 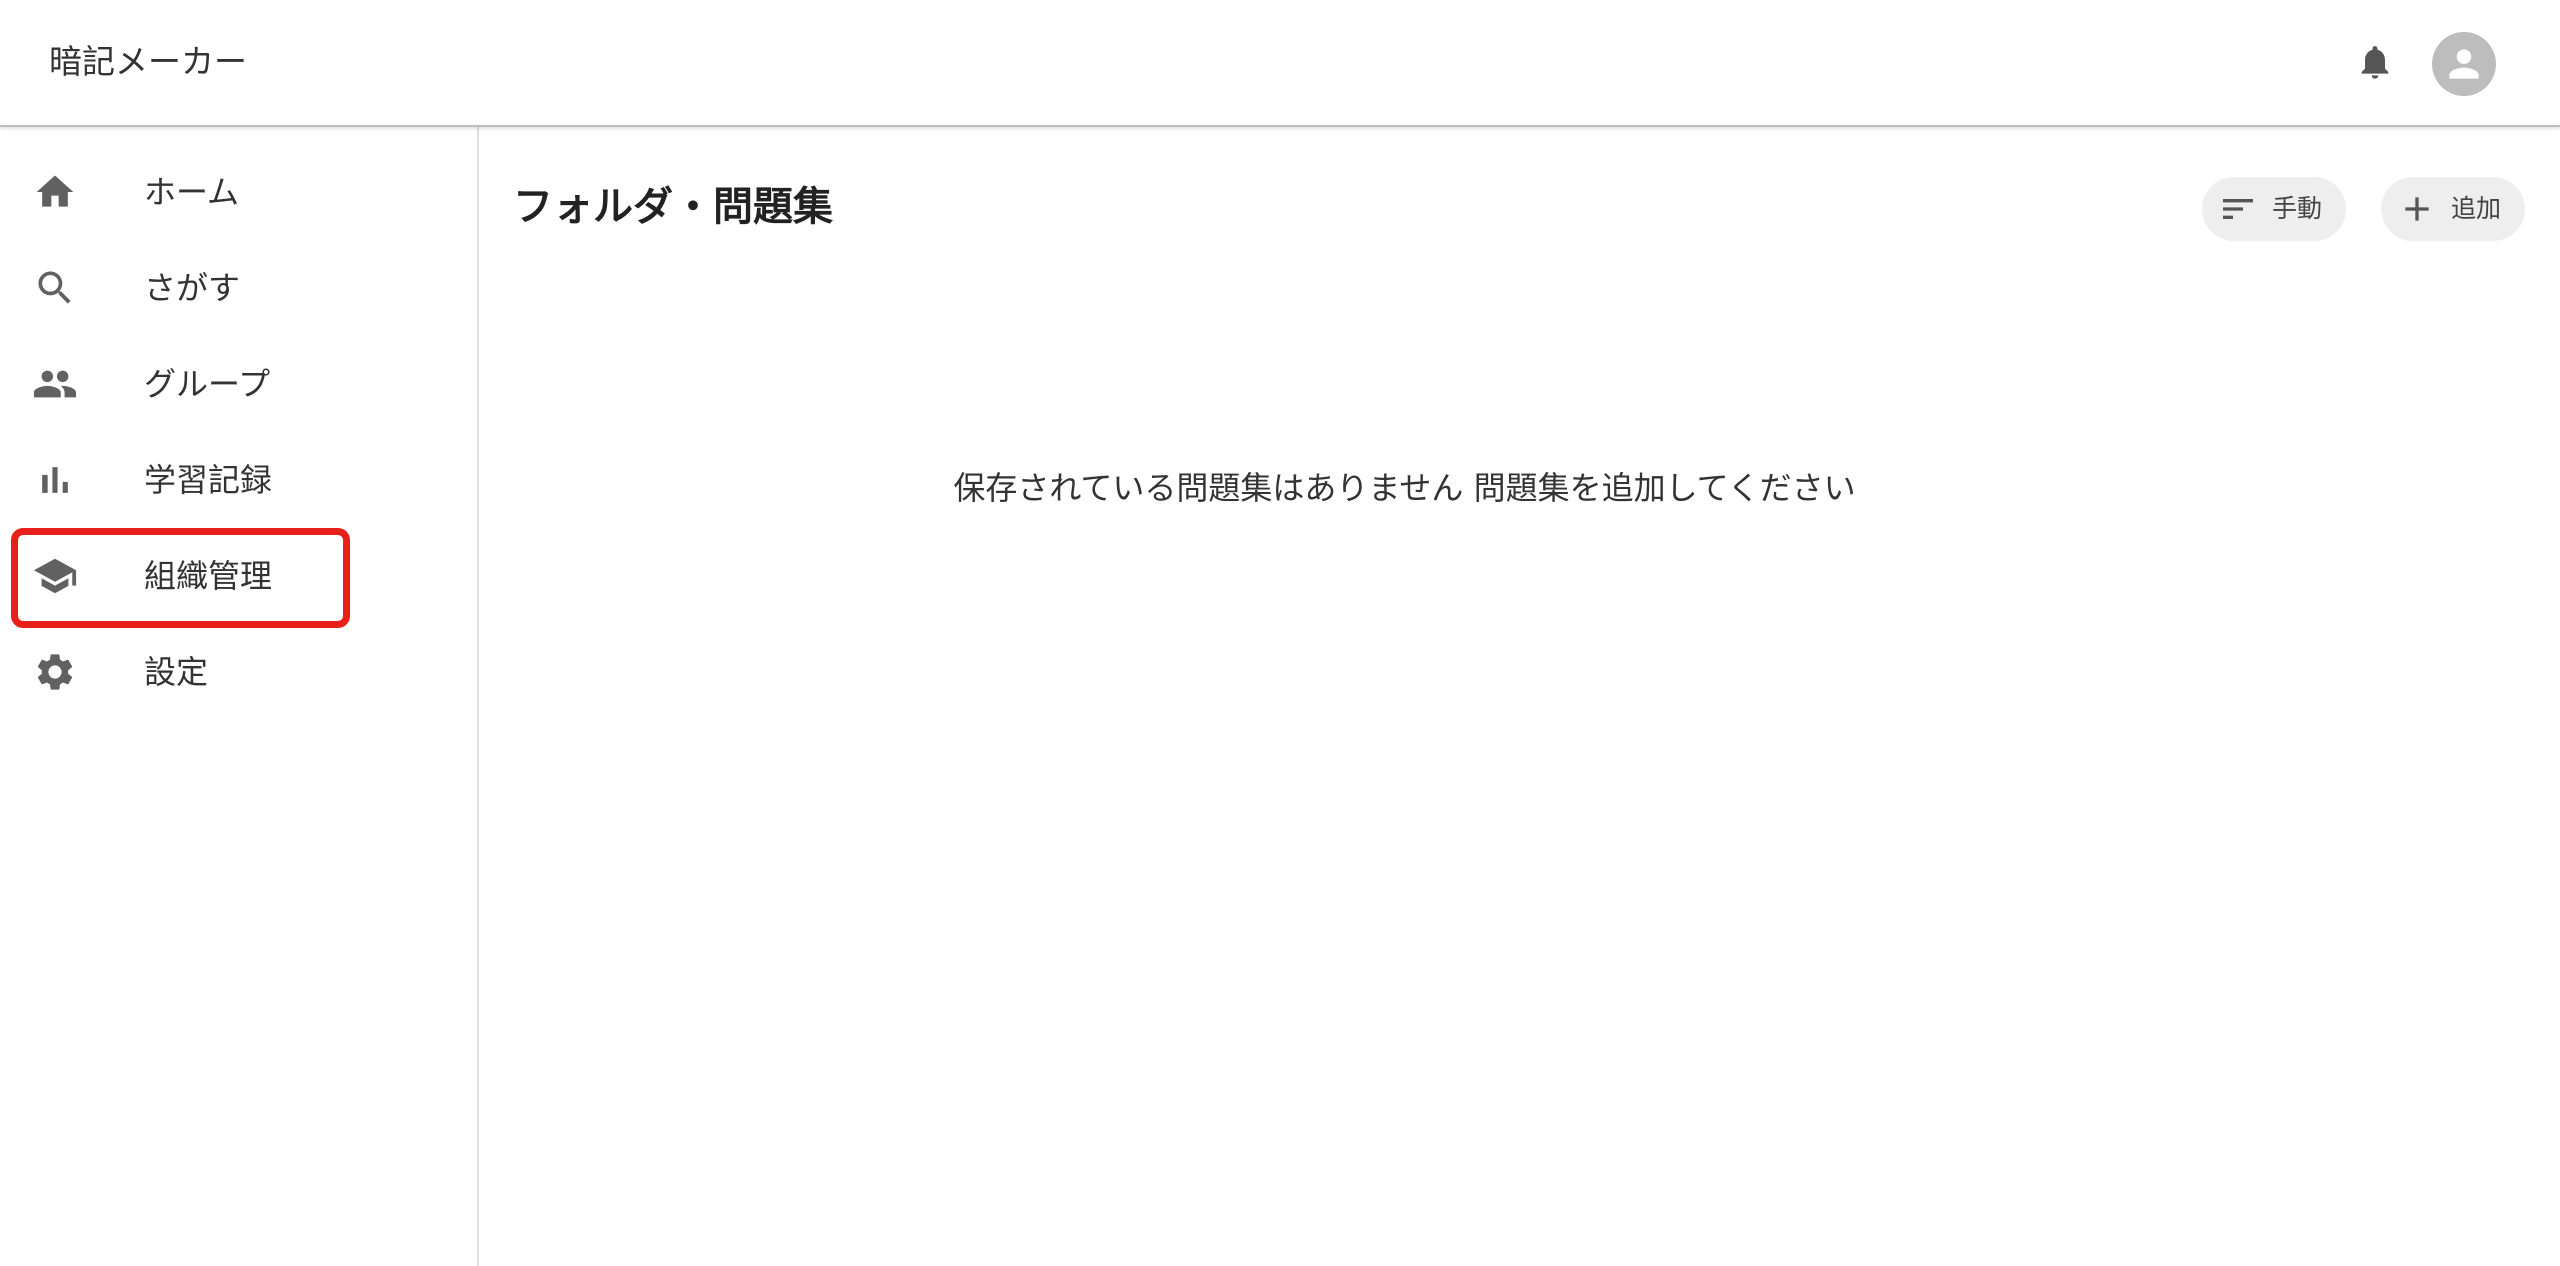 What do you see at coordinates (2476, 209) in the screenshot?
I see `add-button-label: 追加` at bounding box center [2476, 209].